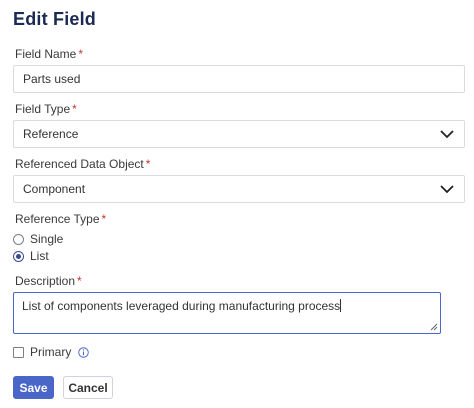  I want to click on radio-single-label: Single, so click(47, 239).